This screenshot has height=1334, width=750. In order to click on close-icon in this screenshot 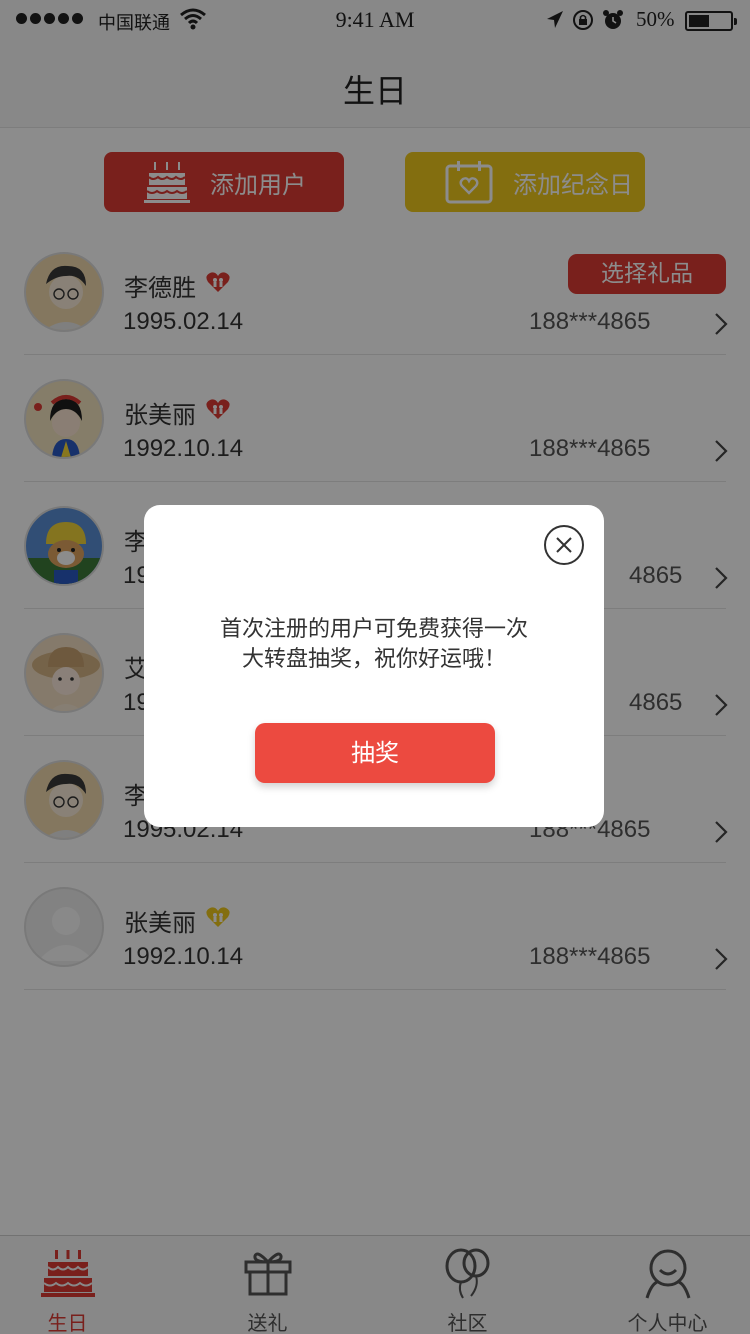, I will do `click(564, 545)`.